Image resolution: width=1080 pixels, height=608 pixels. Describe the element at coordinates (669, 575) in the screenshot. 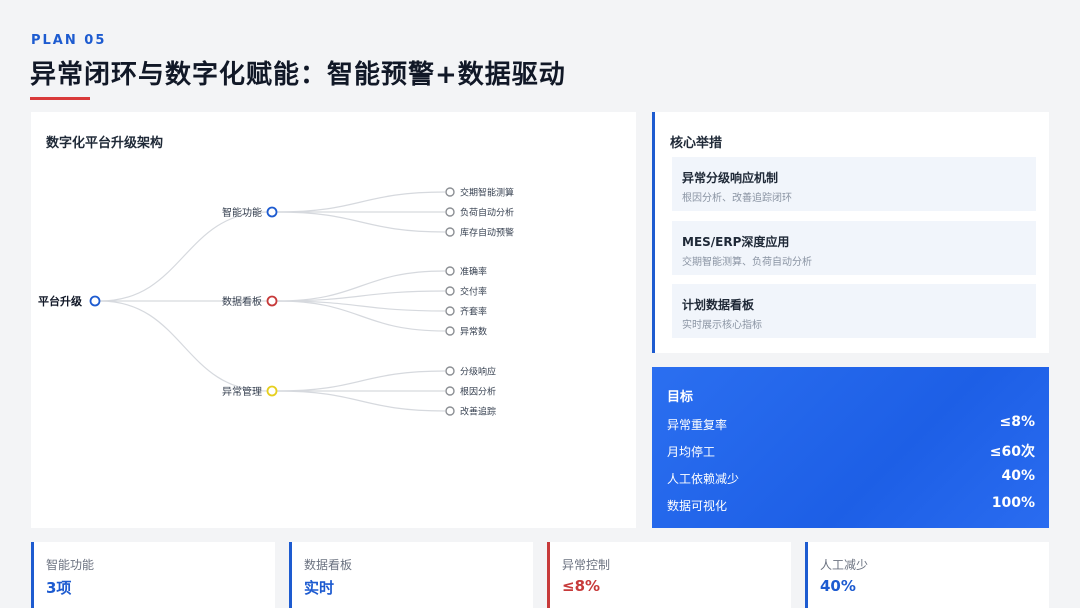

I see `stat-card-exception-control: 异常控制 ≤8%` at that location.